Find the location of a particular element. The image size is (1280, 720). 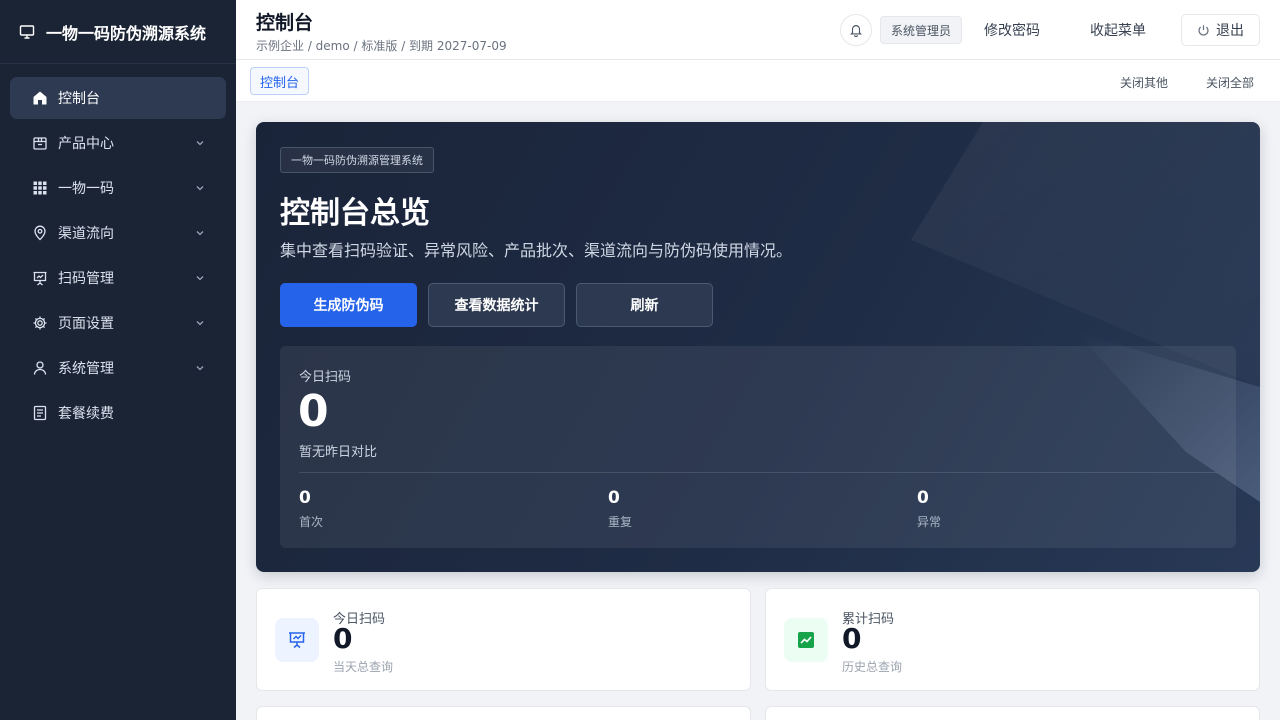

tab-bar: 控制台 关闭其他 关闭全部 is located at coordinates (758, 81).